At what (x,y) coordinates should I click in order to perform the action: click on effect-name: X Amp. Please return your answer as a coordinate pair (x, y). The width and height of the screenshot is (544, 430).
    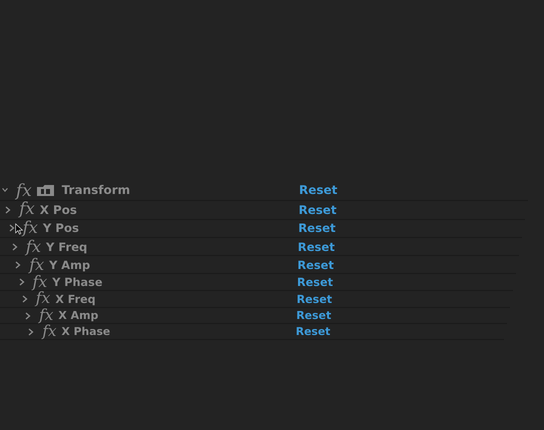
    Looking at the image, I should click on (78, 315).